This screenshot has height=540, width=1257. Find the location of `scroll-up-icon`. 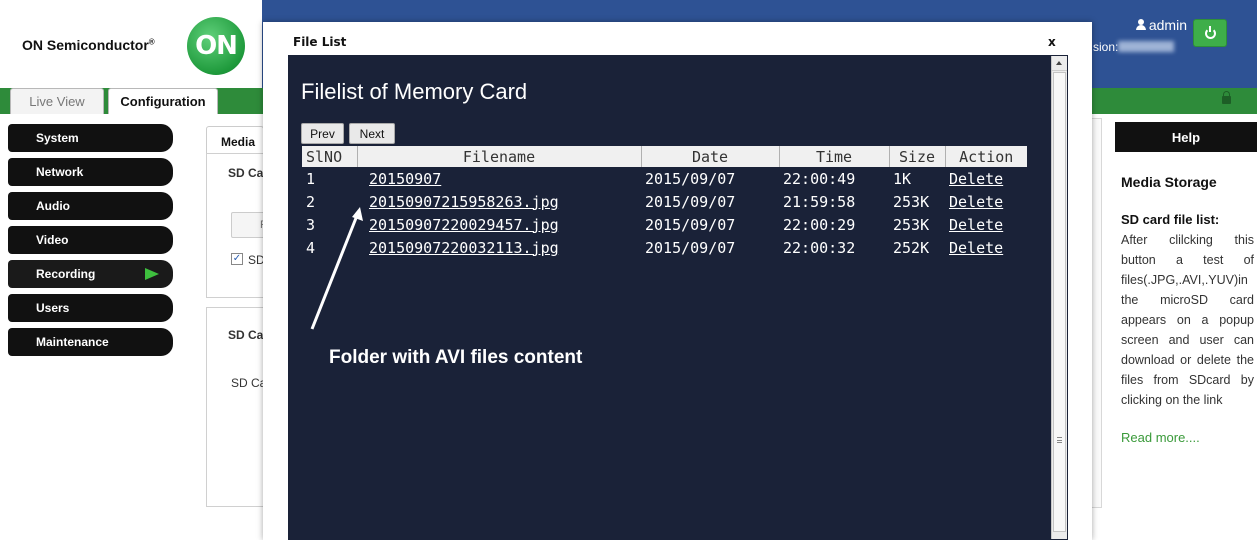

scroll-up-icon is located at coordinates (1059, 63).